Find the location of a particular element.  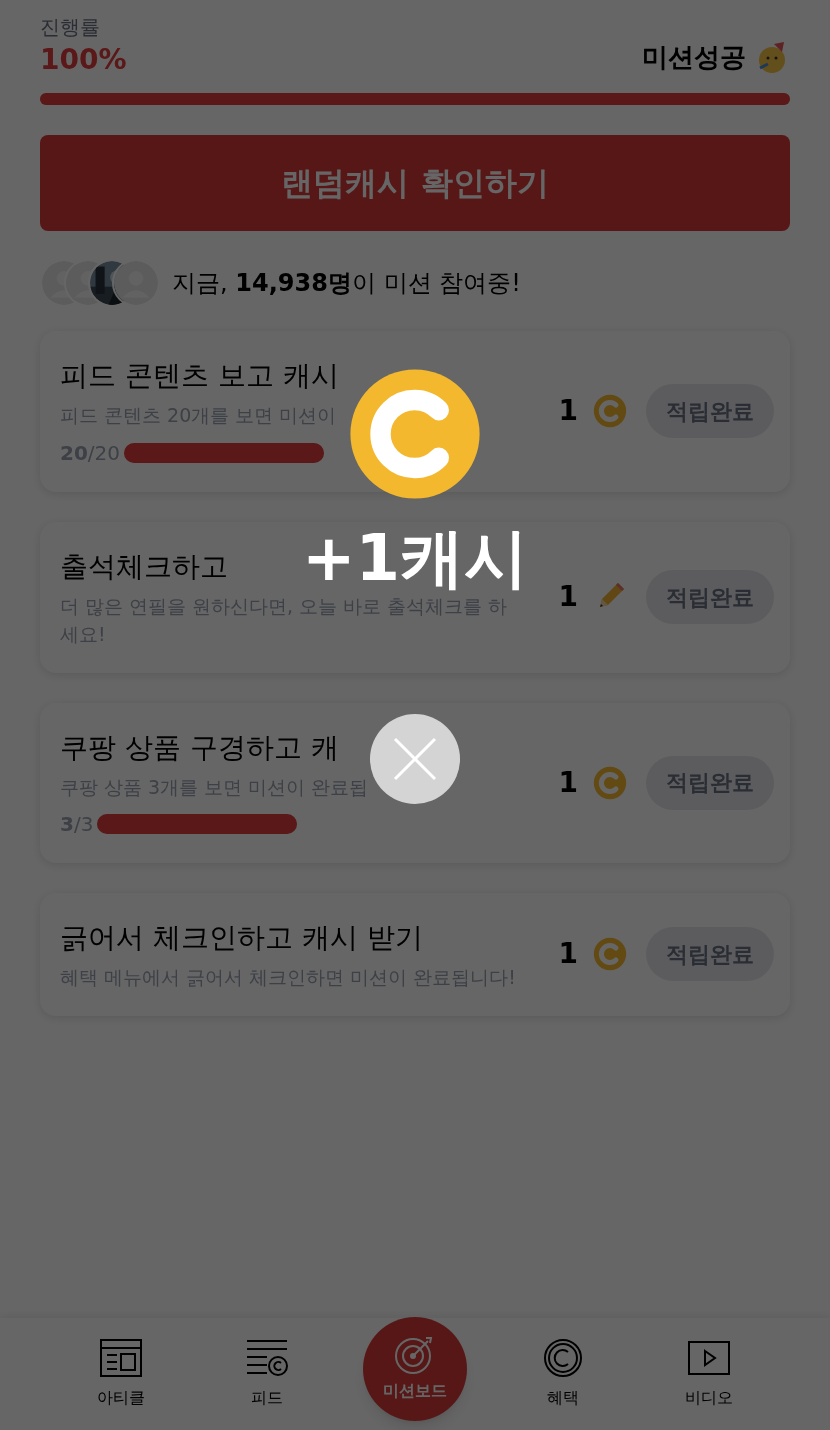

participants-text: 지금, 14,938명이 미션 참여중! is located at coordinates (346, 283).